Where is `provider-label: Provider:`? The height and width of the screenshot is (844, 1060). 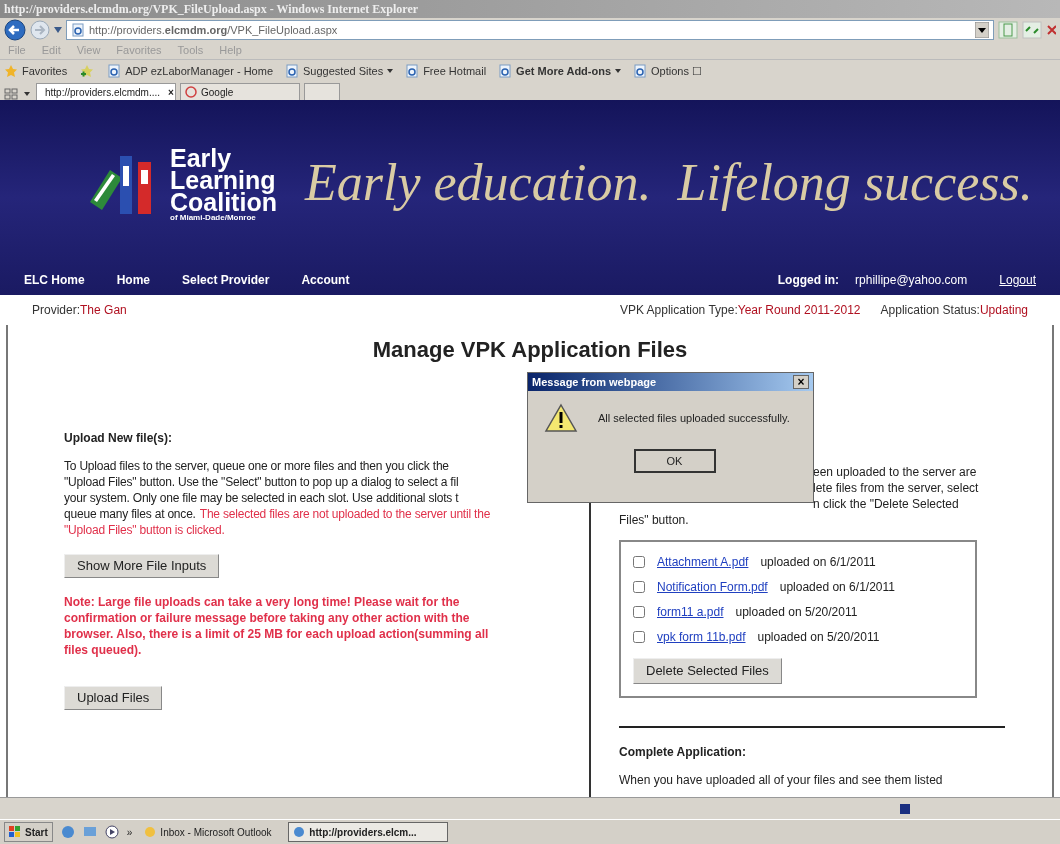
provider-label: Provider: is located at coordinates (56, 310).